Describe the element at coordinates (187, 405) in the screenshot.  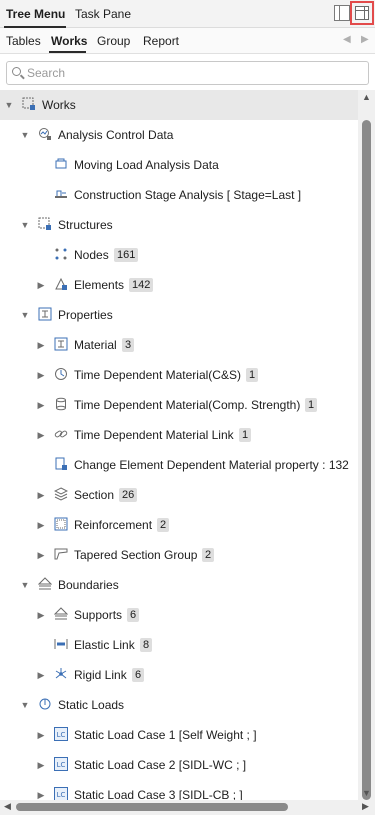
I see `tree-item-label: Time Dependent Material(Comp. Strength)` at that location.